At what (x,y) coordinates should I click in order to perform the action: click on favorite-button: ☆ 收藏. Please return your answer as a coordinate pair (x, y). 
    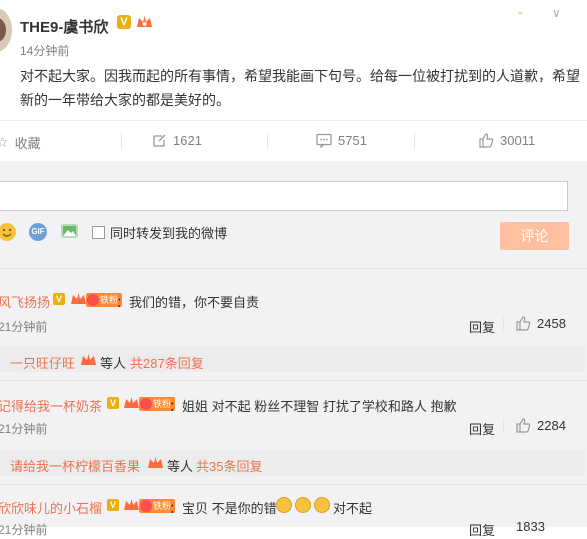
    Looking at the image, I should click on (20, 142).